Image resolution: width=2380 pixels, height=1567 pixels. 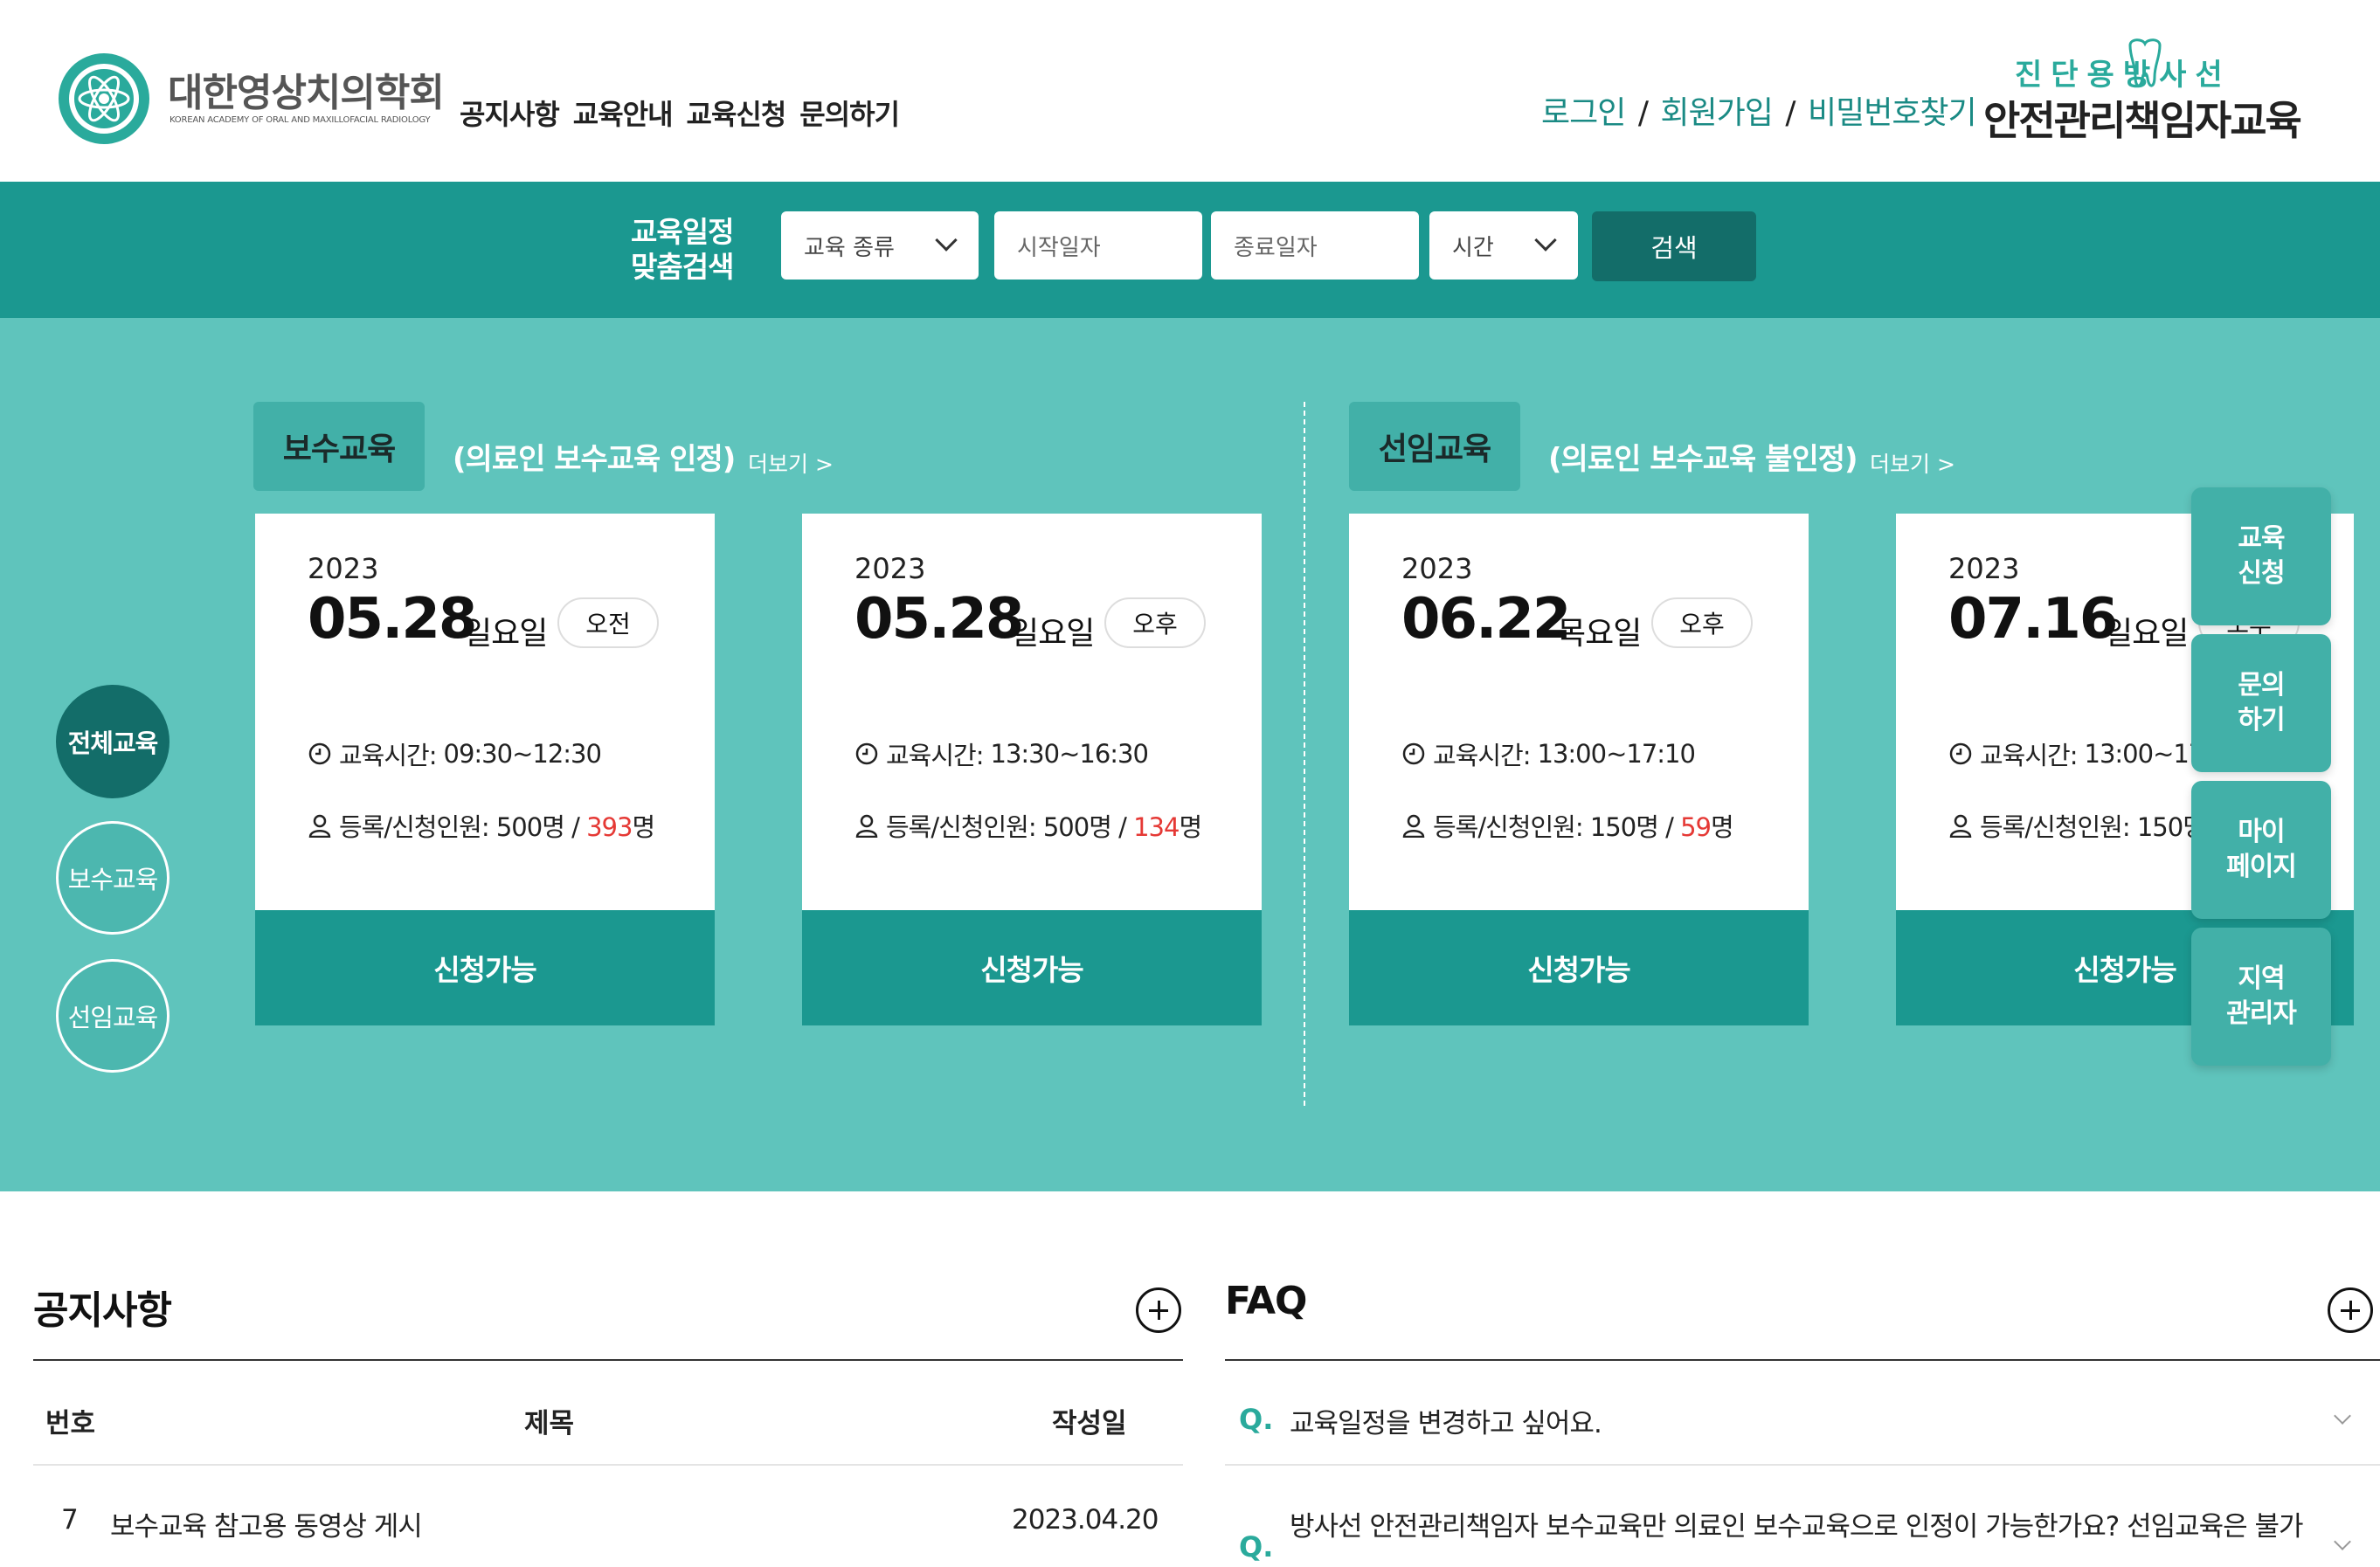 What do you see at coordinates (682, 232) in the screenshot?
I see `search-label-line1: 교육일정` at bounding box center [682, 232].